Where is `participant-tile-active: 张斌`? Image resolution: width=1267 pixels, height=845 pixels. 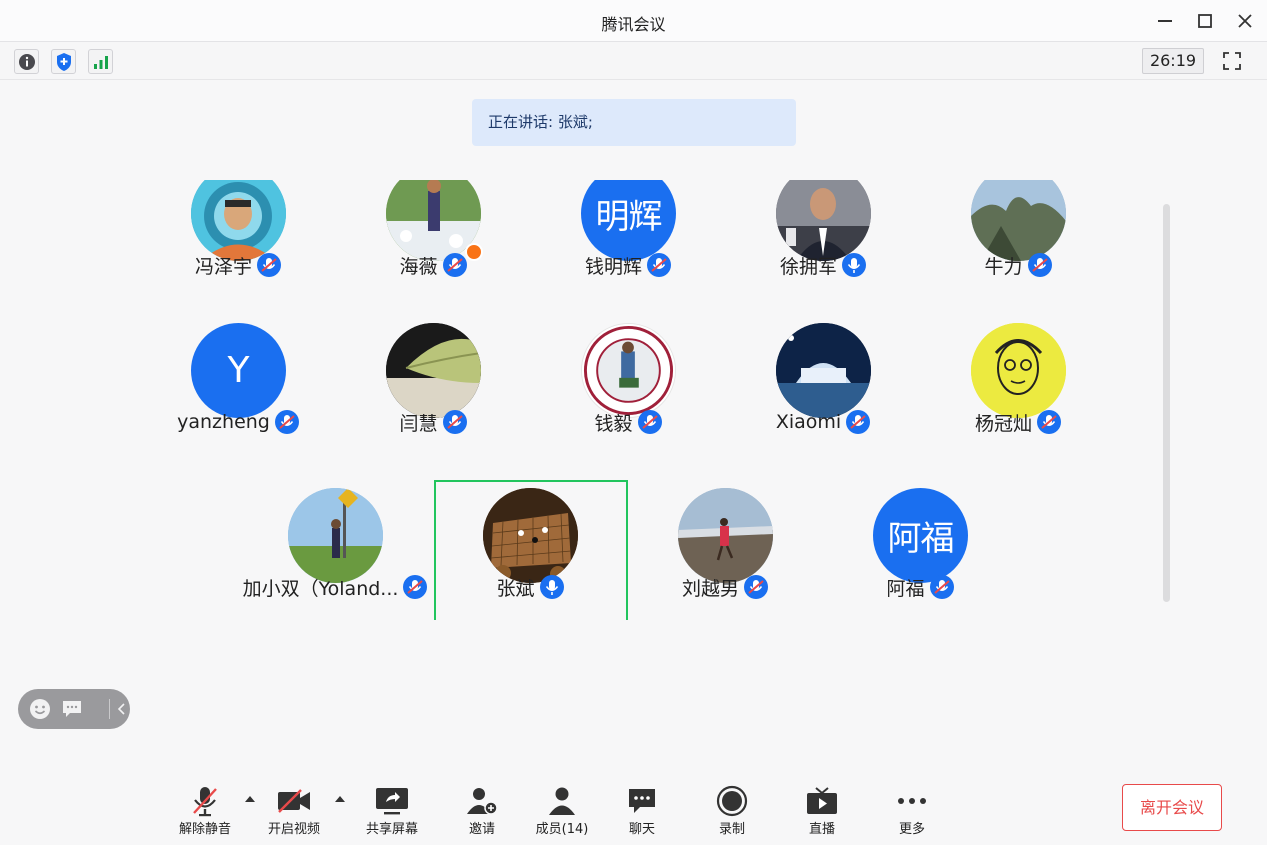
participant-tile-active: 张斌 is located at coordinates (530, 554).